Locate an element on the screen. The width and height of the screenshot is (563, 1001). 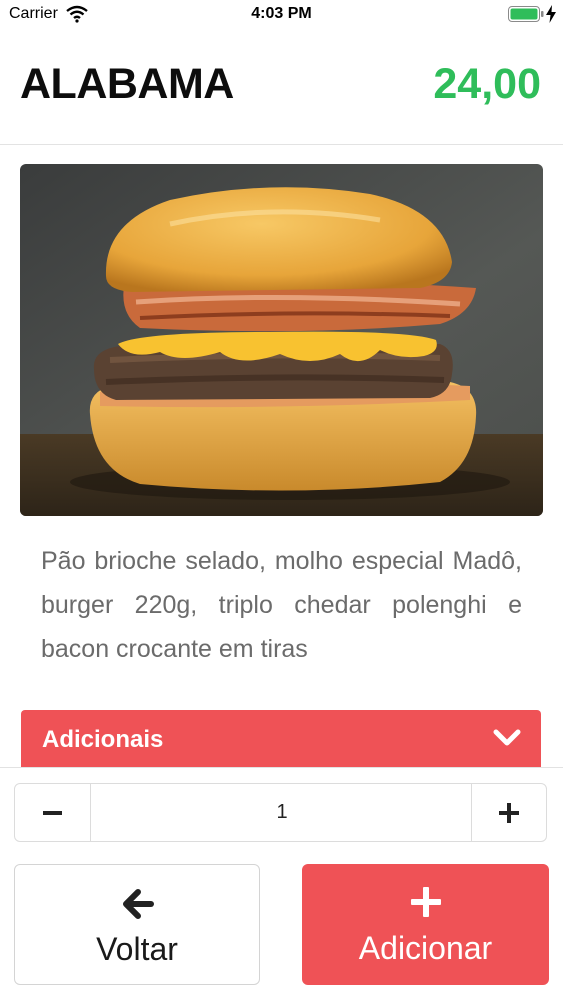
quantity-stepper: 1 is located at coordinates (280, 812).